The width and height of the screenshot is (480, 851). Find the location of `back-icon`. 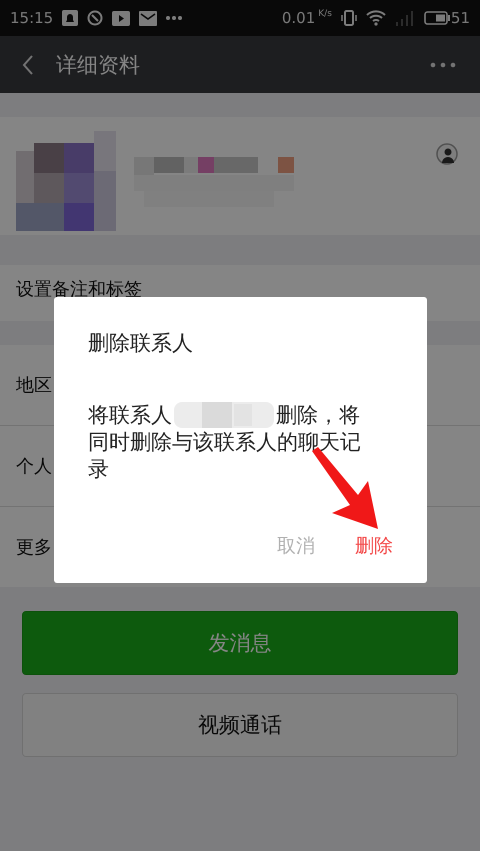

back-icon is located at coordinates (28, 64).